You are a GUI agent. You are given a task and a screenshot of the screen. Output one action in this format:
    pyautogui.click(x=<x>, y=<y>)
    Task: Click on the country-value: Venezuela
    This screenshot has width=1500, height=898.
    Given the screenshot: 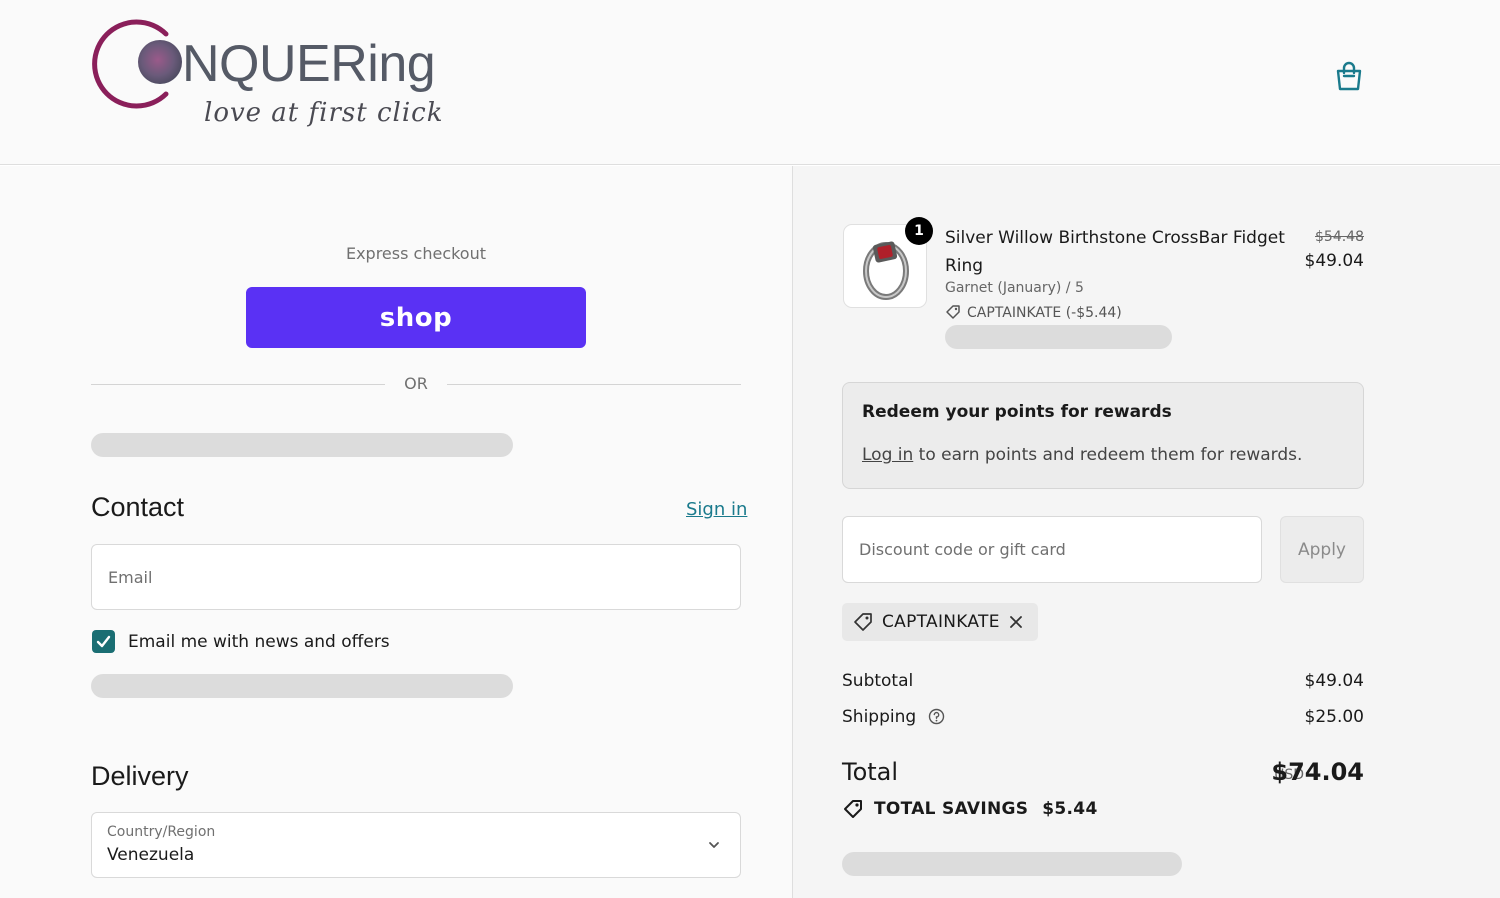 What is the action you would take?
    pyautogui.click(x=151, y=855)
    